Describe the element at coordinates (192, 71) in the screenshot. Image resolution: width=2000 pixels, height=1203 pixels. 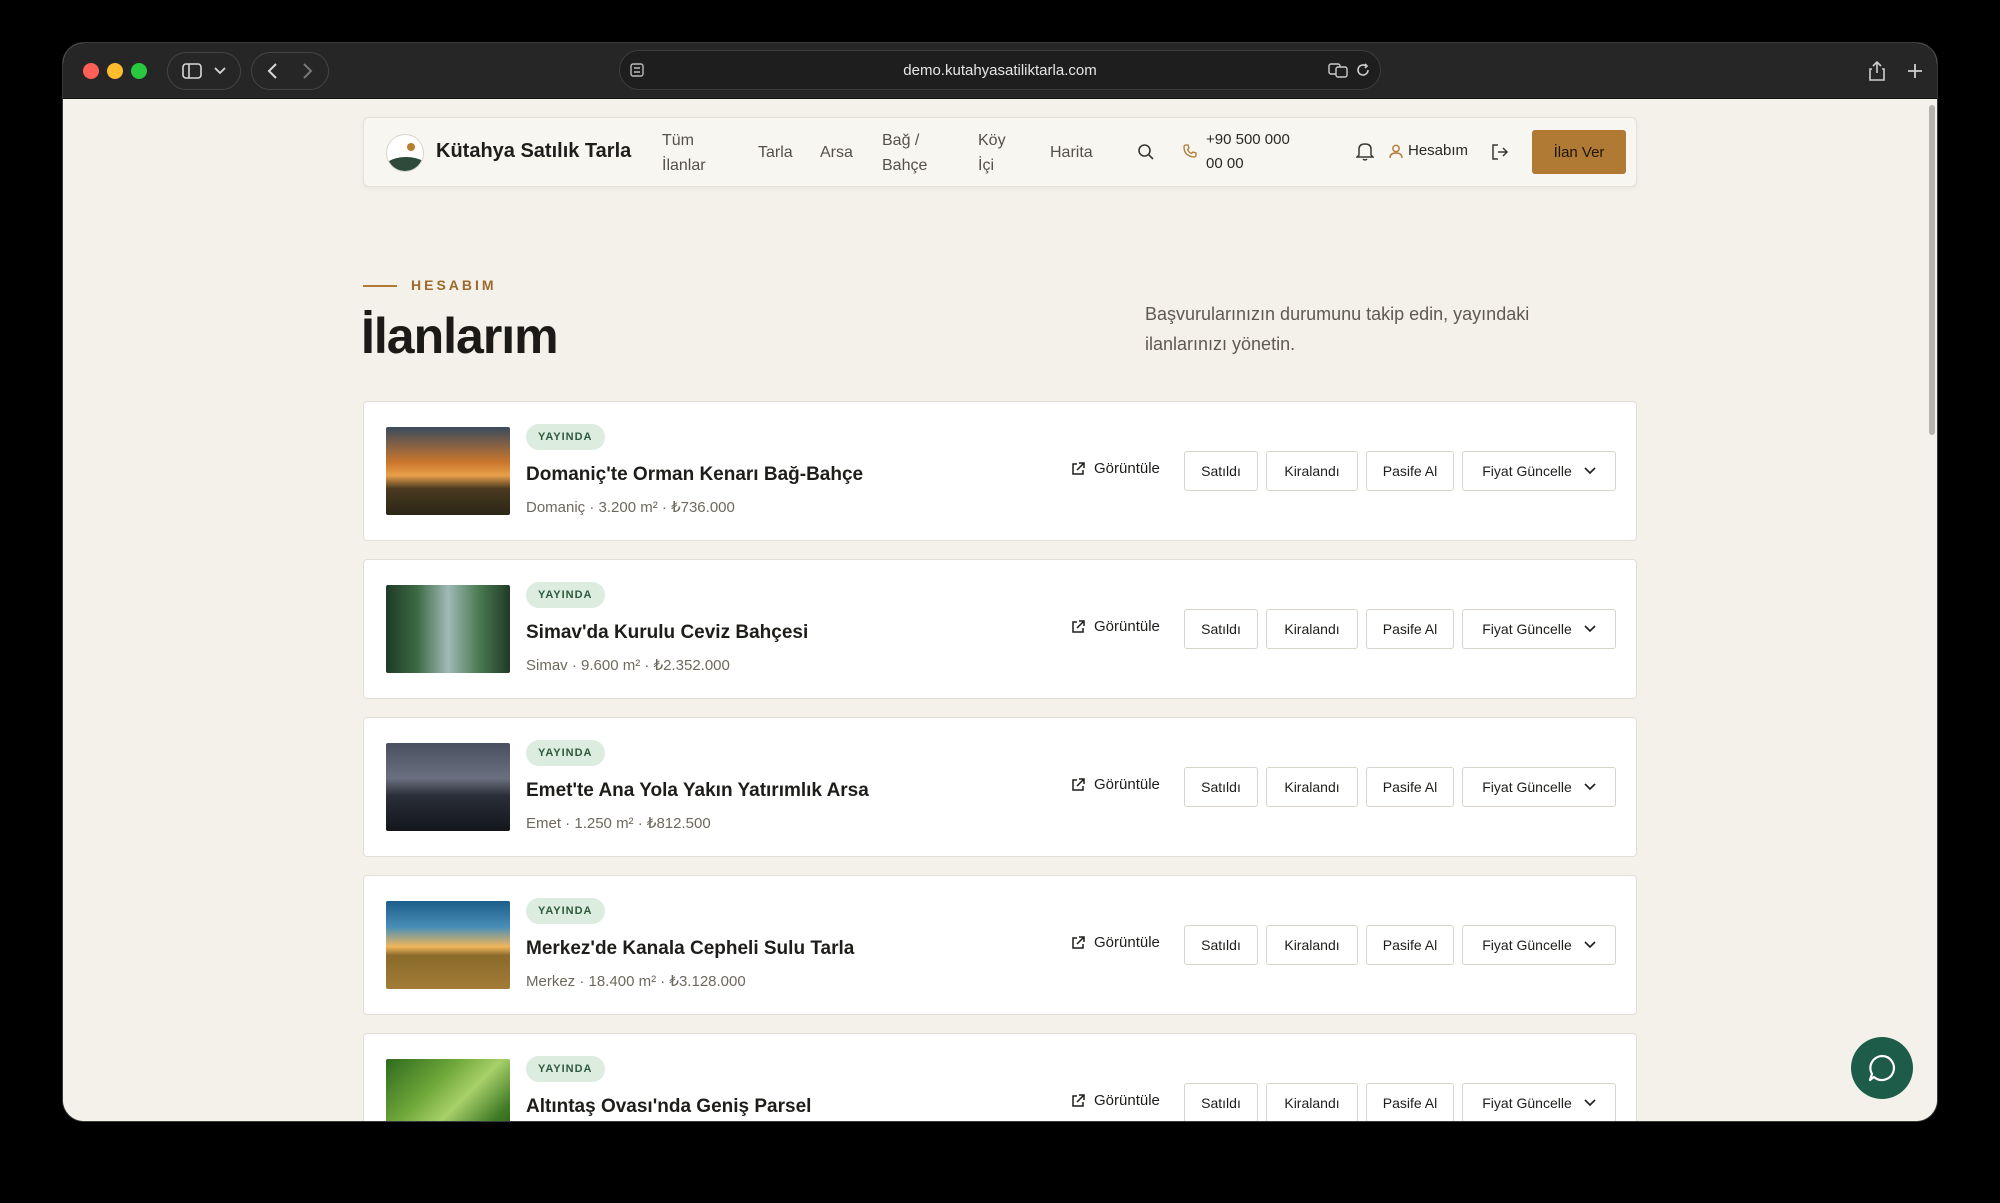
I see `sidebar-icon` at that location.